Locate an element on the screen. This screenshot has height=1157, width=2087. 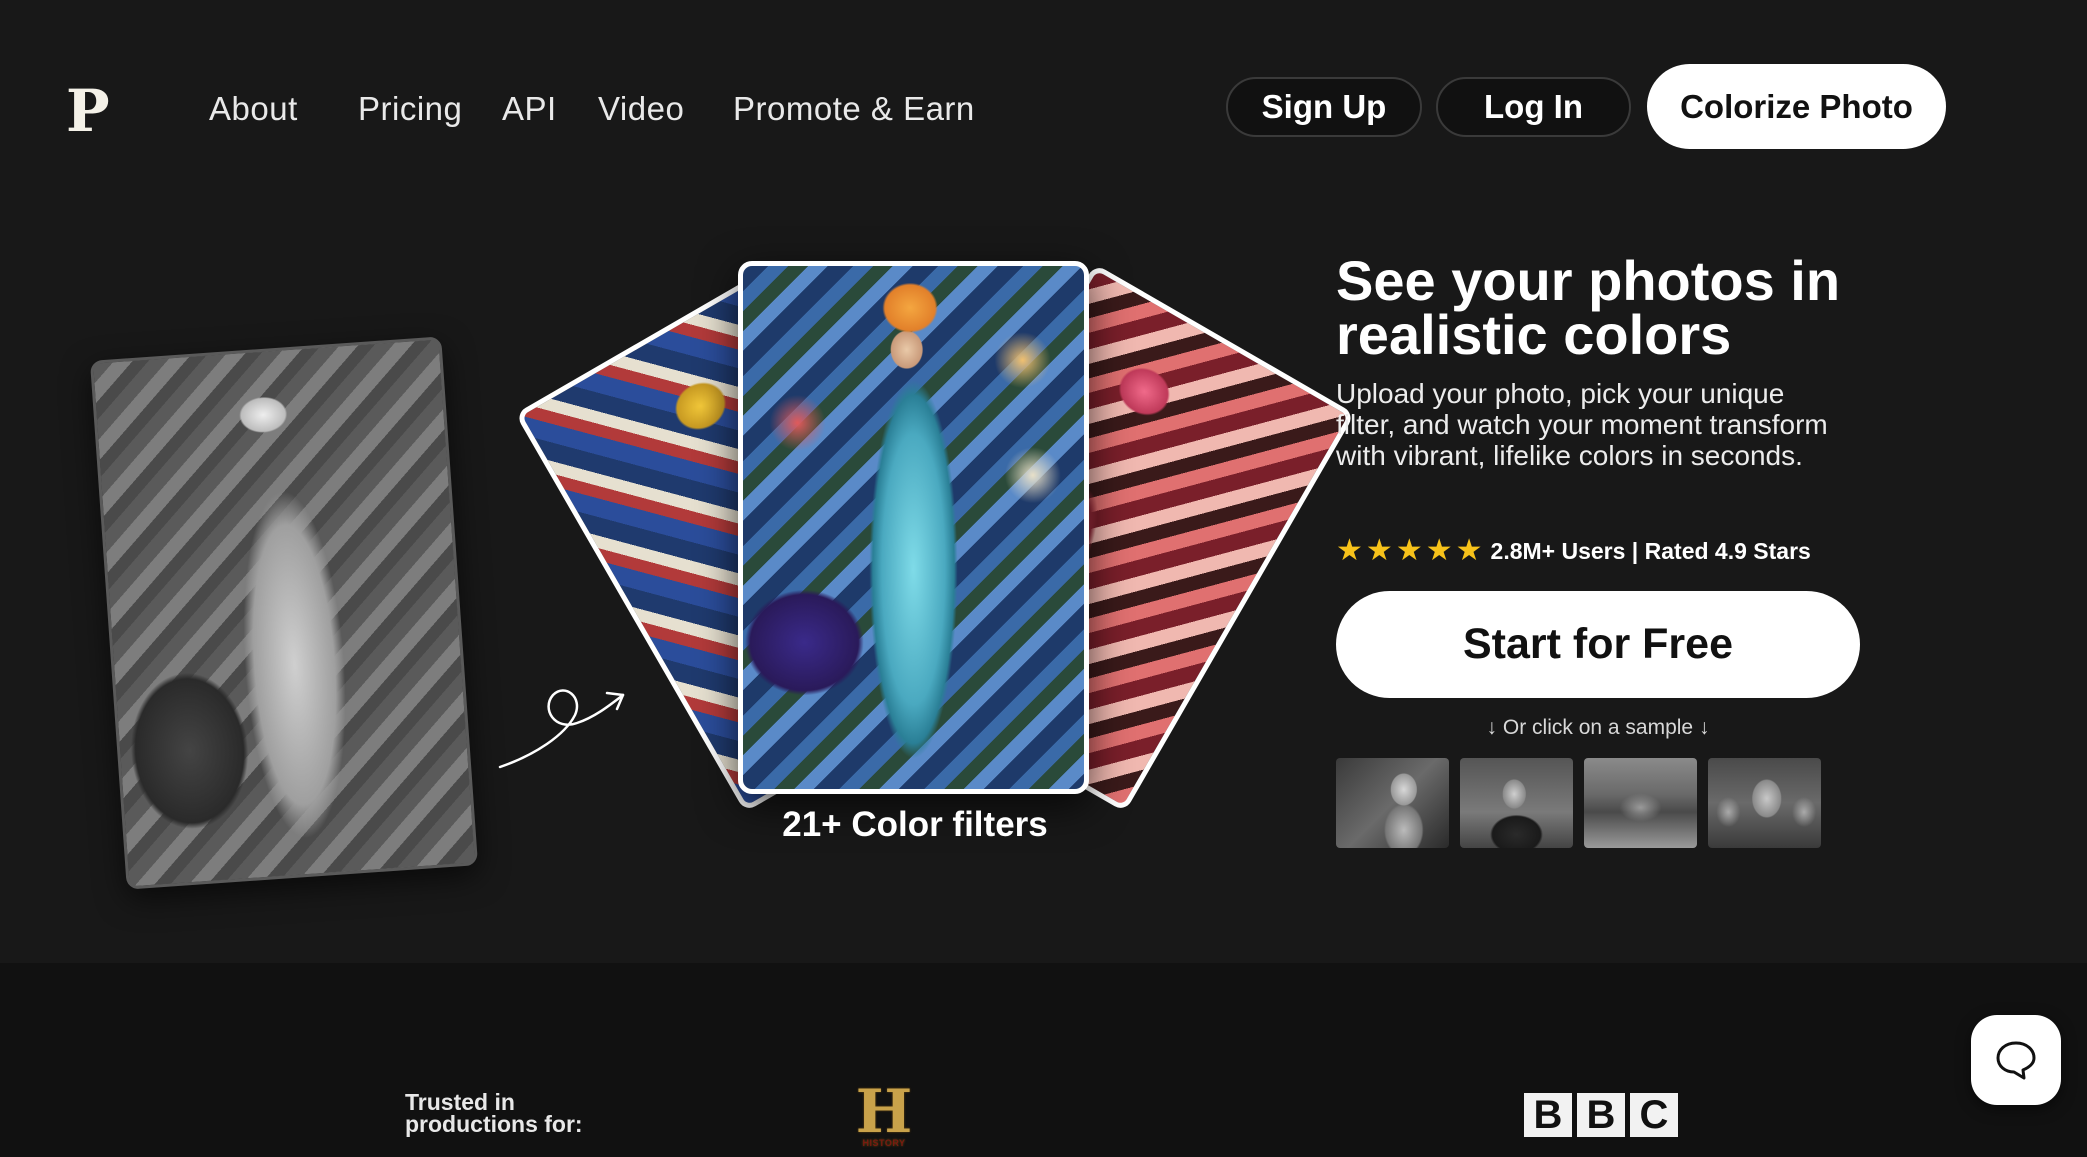
nav-link-about: About is located at coordinates (253, 109).